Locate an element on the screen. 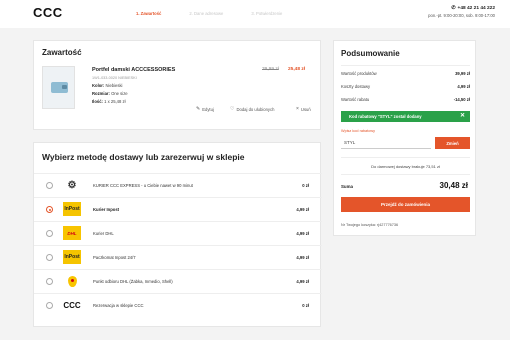  delivery-option-label: Paczkomat Inpost 24/7 is located at coordinates (114, 257).